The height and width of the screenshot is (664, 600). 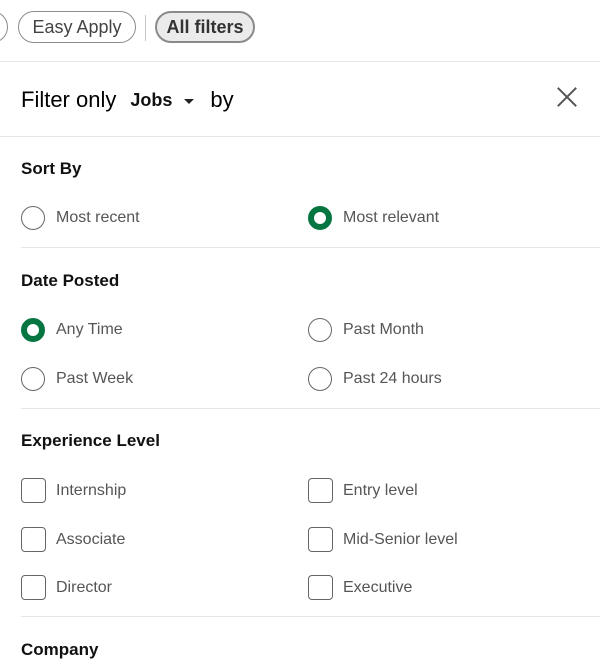 What do you see at coordinates (69, 99) in the screenshot?
I see `filter-only-label: Filter only` at bounding box center [69, 99].